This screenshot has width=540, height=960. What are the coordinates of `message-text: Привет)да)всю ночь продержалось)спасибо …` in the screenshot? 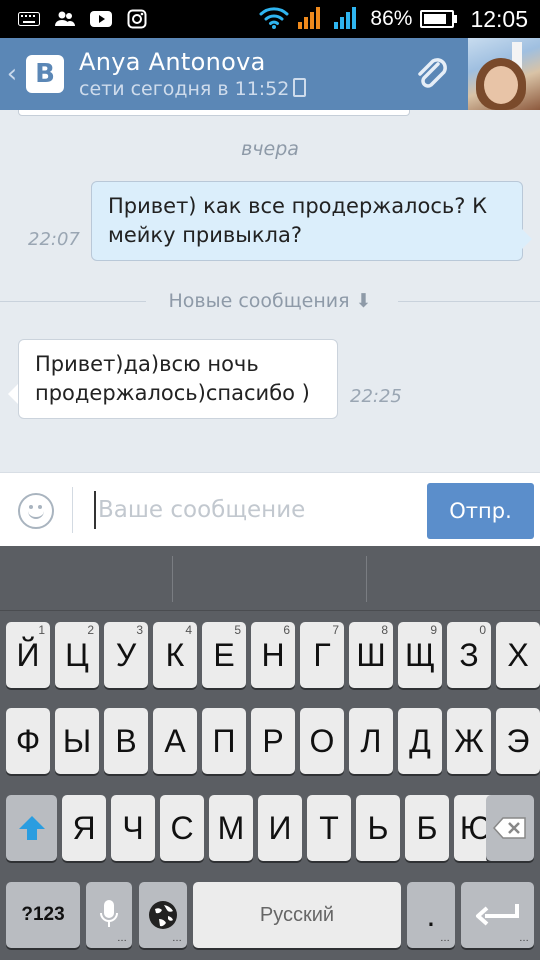 It's located at (172, 378).